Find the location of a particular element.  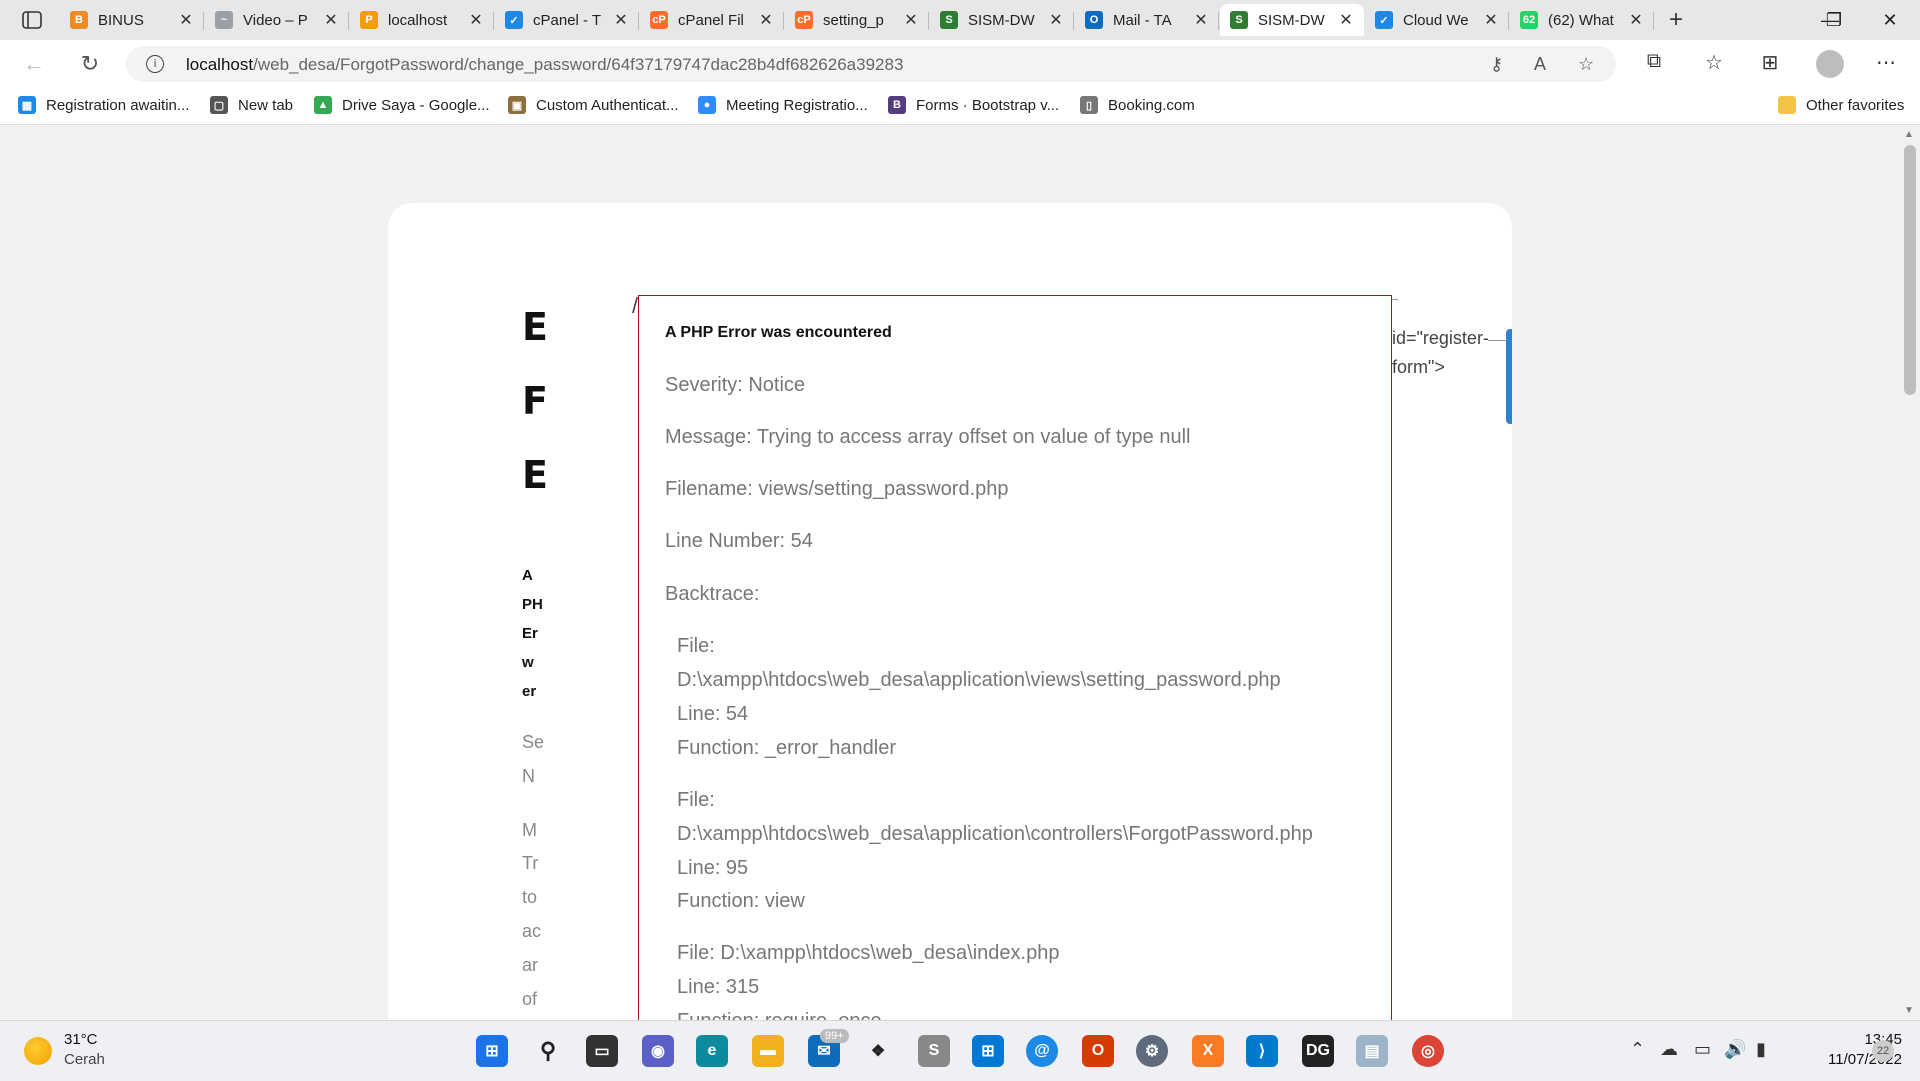

datagrip-icon: DG is located at coordinates (1318, 1051).